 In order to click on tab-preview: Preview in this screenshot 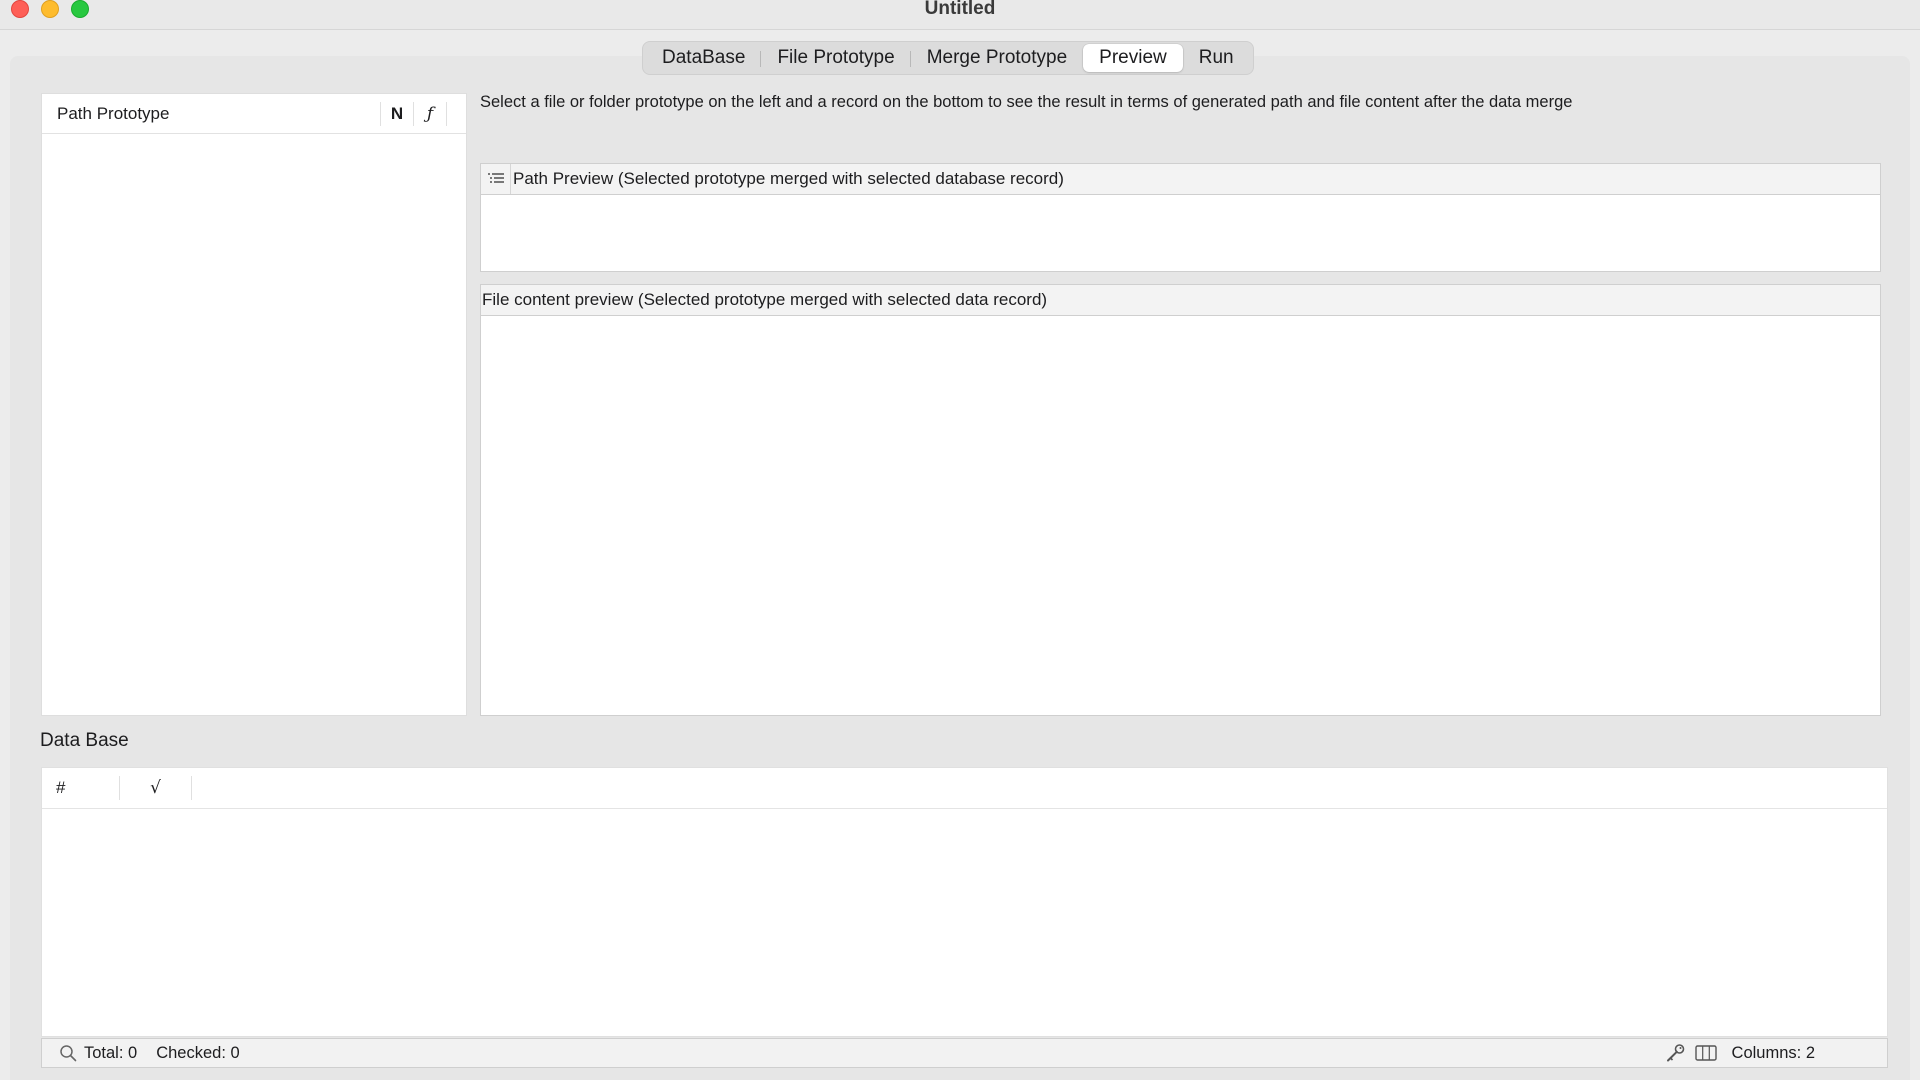, I will do `click(1133, 58)`.